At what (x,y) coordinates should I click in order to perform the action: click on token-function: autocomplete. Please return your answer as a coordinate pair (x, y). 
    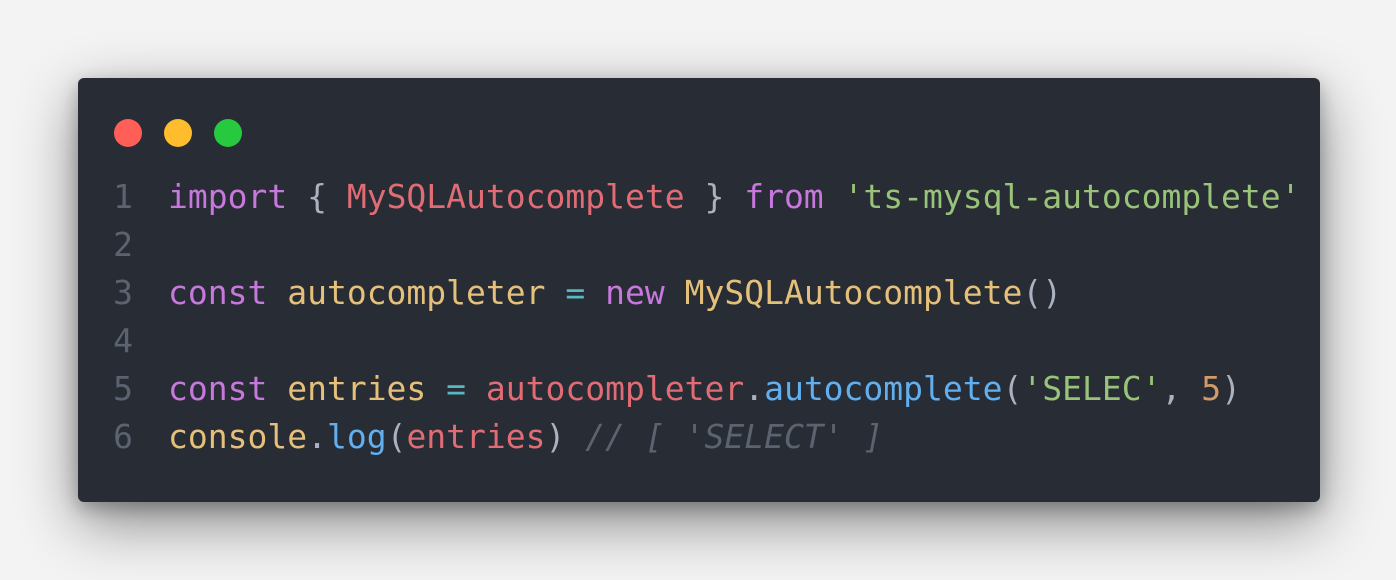
    Looking at the image, I should click on (883, 388).